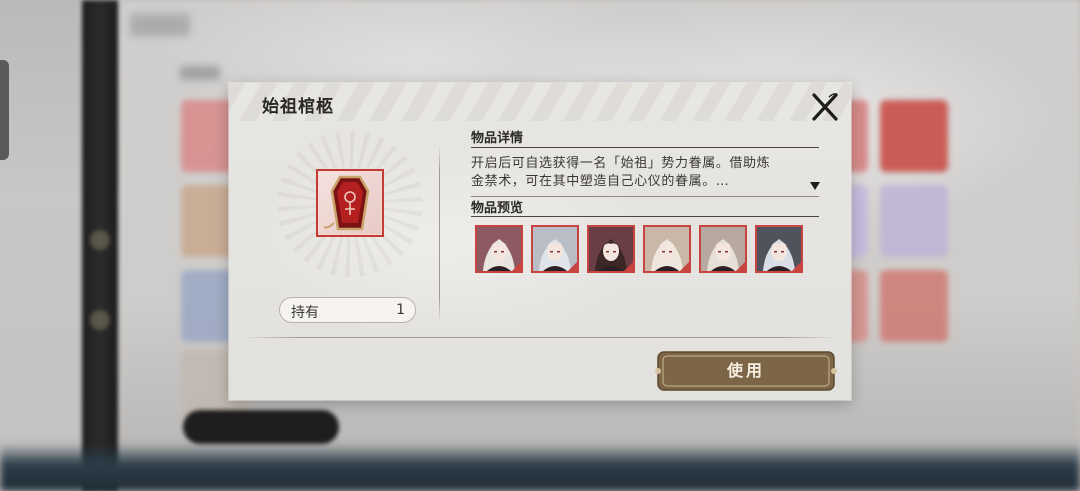 Image resolution: width=1080 pixels, height=491 pixels. What do you see at coordinates (298, 107) in the screenshot?
I see `dialog-title: 始祖棺柩` at bounding box center [298, 107].